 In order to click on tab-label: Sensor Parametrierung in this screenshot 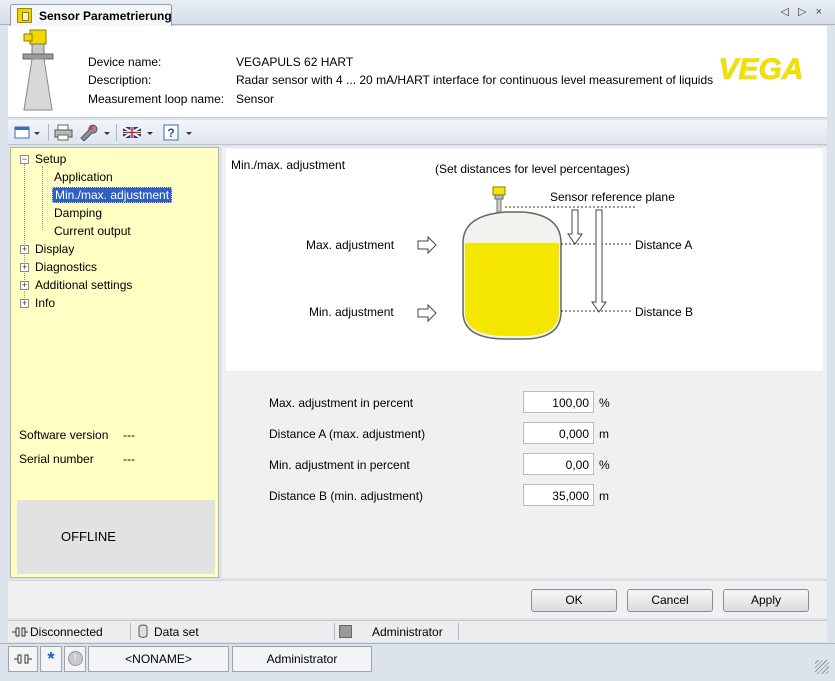, I will do `click(105, 16)`.